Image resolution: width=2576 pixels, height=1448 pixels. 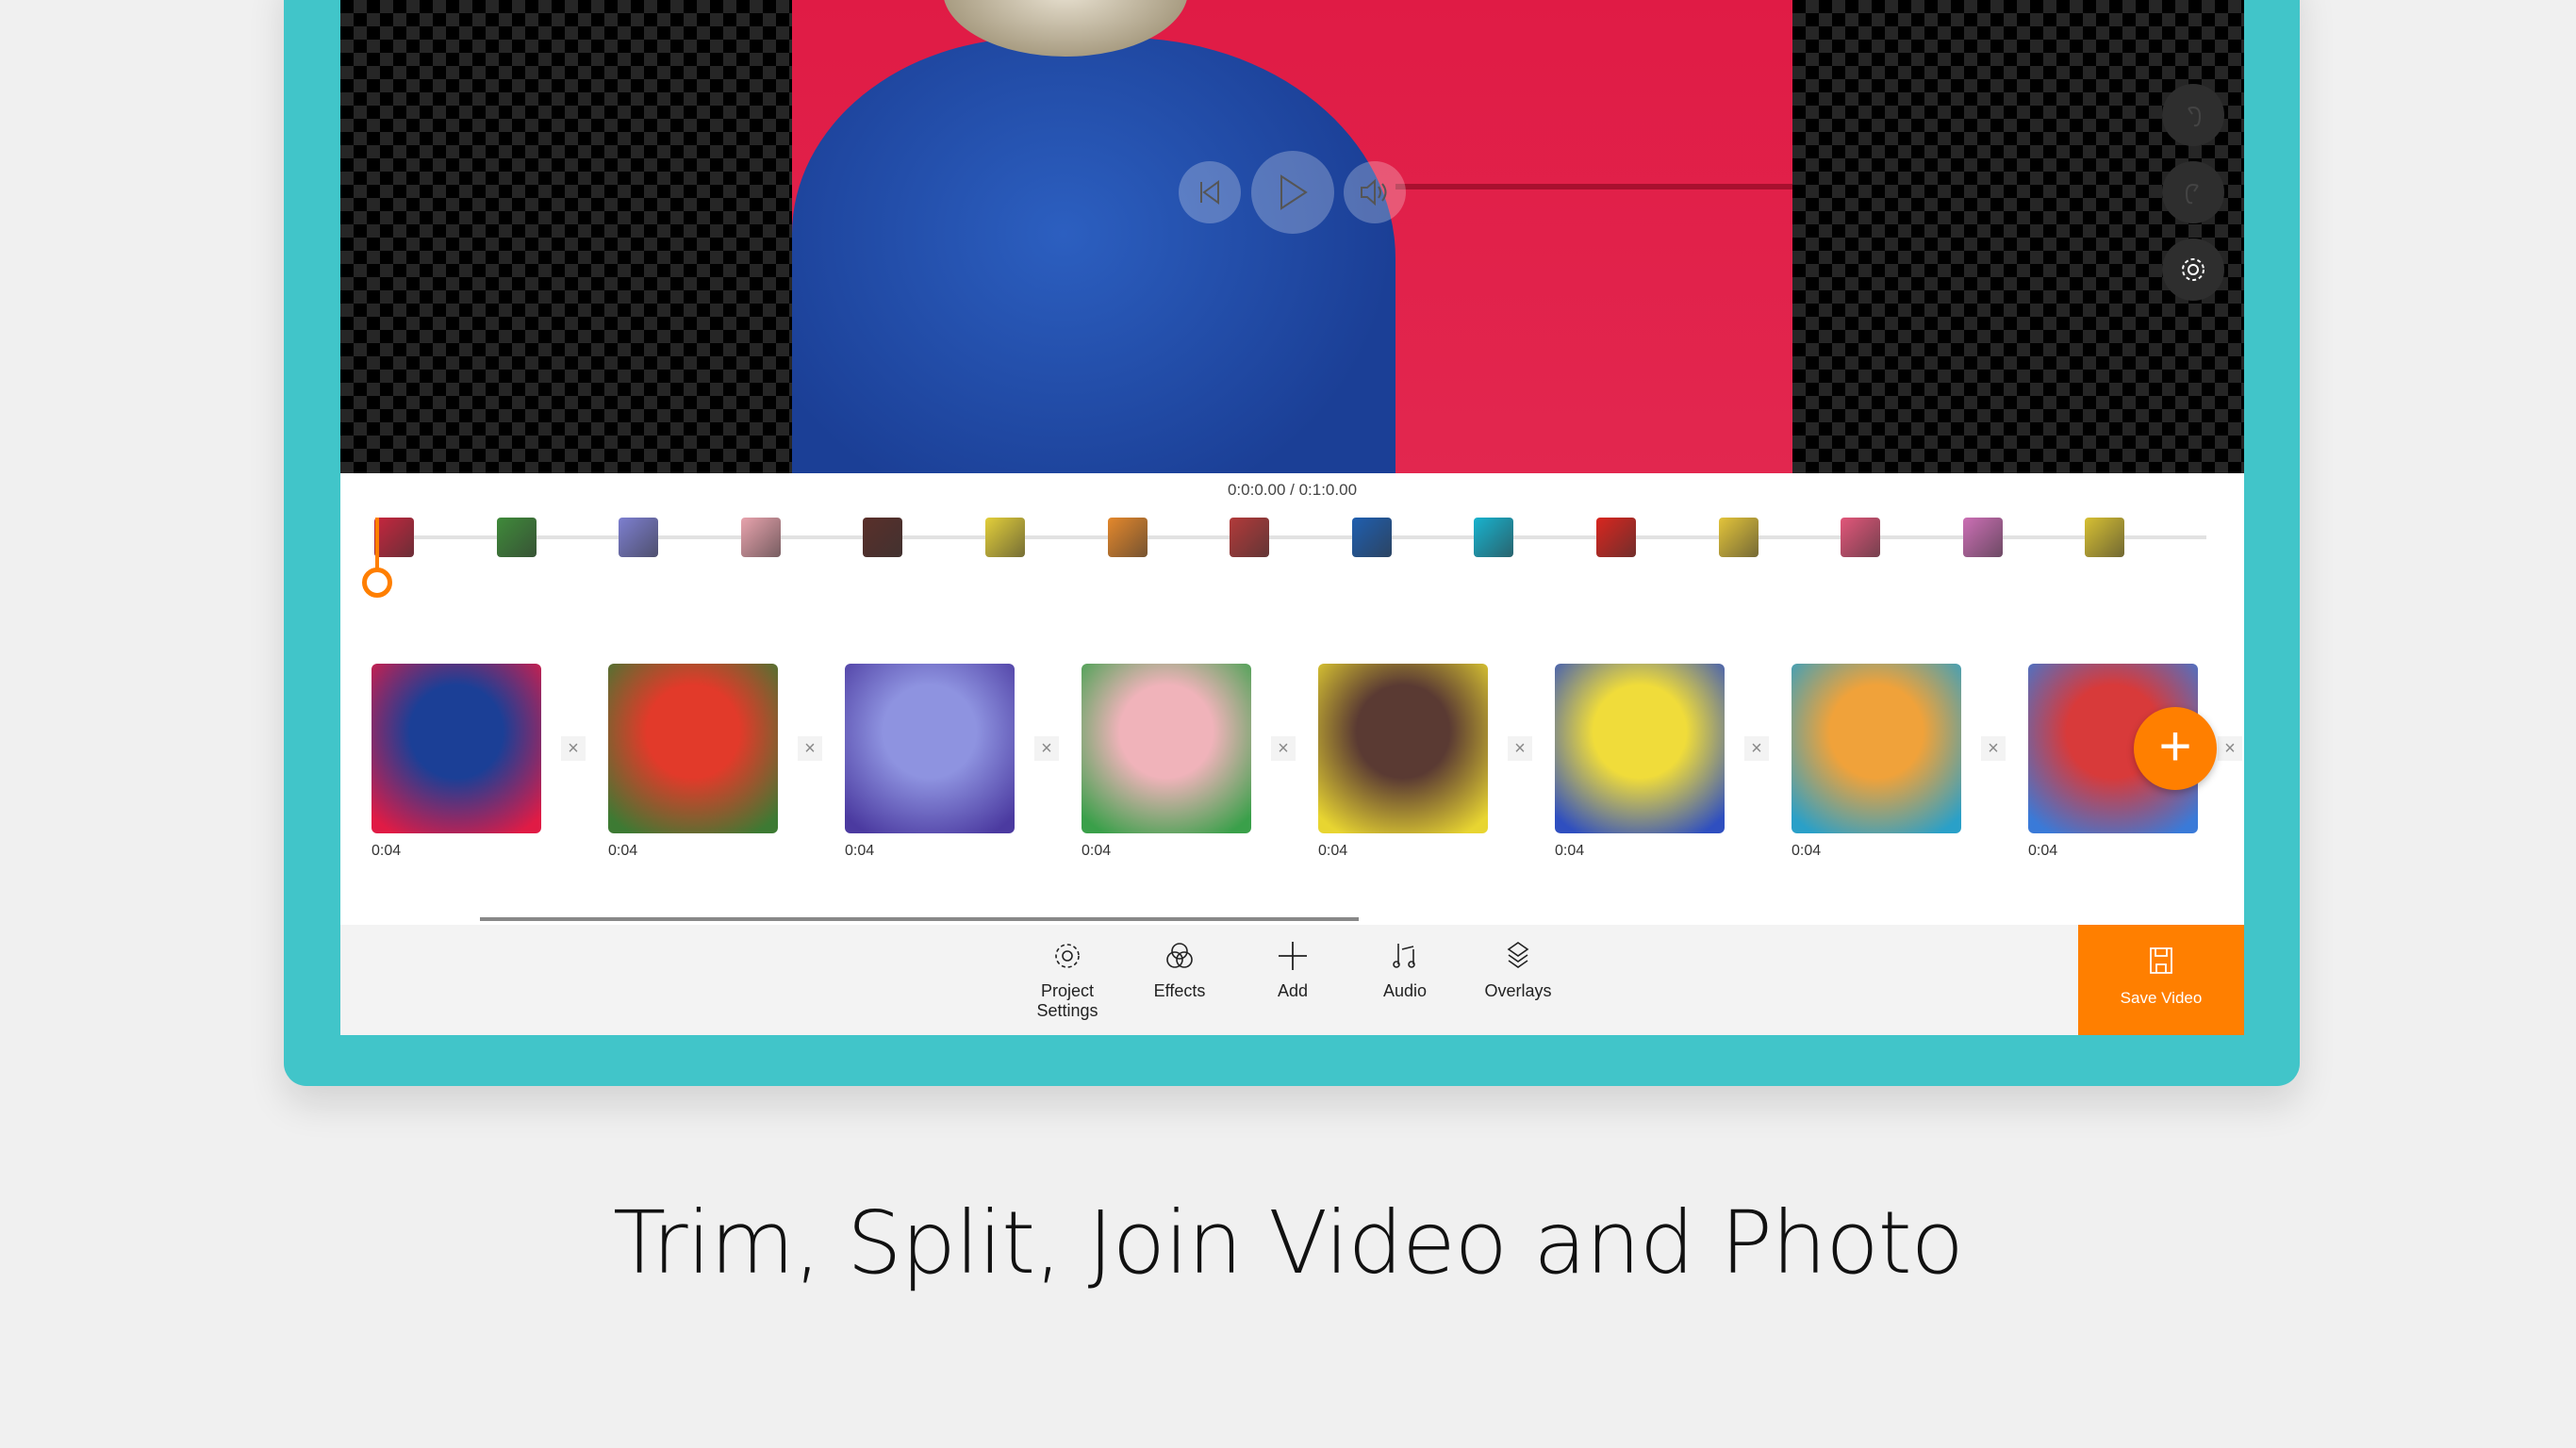 I want to click on effects-label: Effects, so click(x=1179, y=990).